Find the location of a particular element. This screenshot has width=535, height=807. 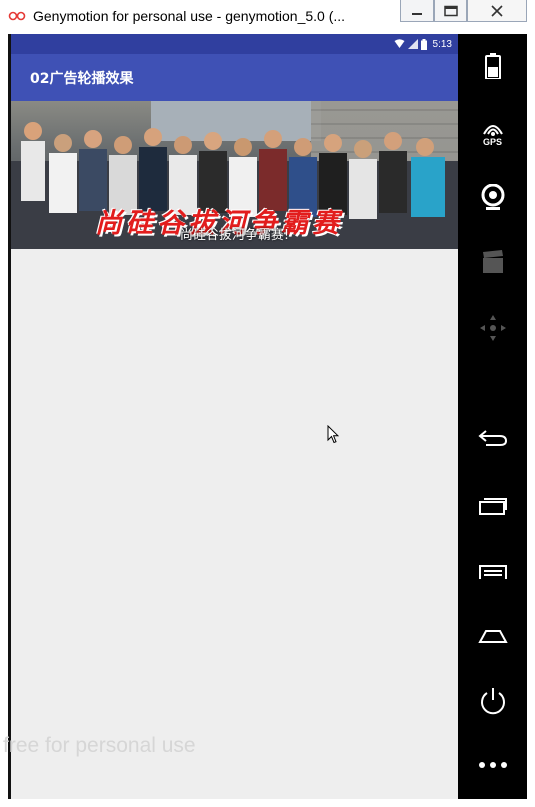

gps-icon is located at coordinates (492, 130).